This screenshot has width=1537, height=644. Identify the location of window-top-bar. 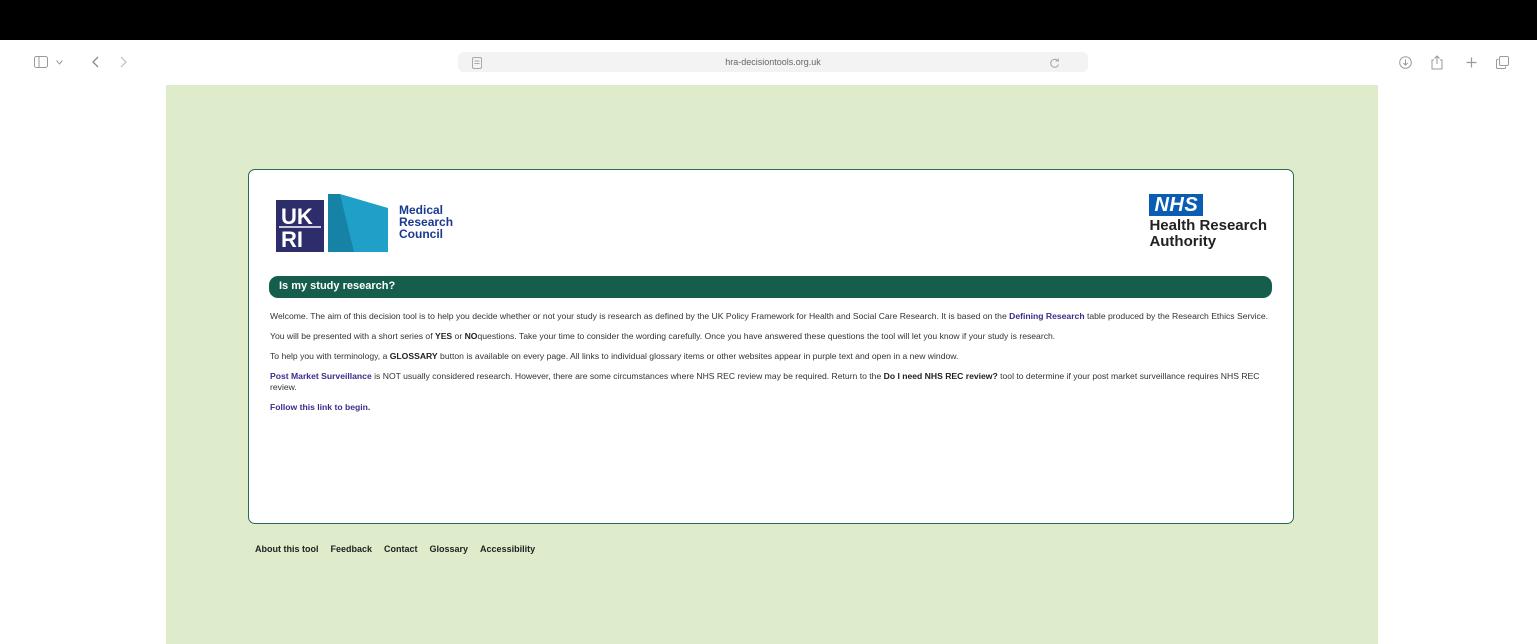
(768, 20).